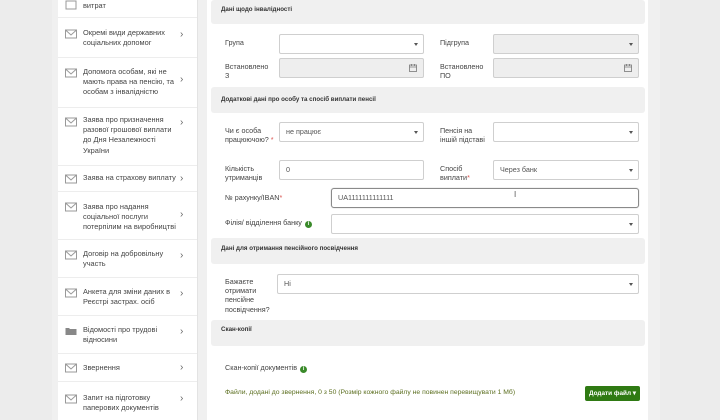  What do you see at coordinates (247, 295) in the screenshot?
I see `certificate-wish-label: Бажаєте отримати пенсійне посвідчення?` at bounding box center [247, 295].